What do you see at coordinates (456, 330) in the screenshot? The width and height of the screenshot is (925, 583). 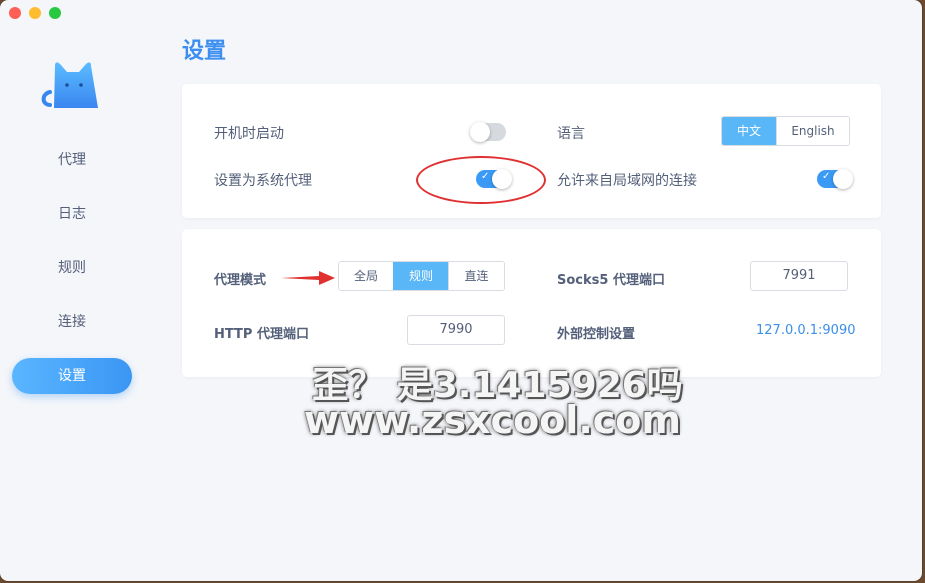 I see `http-port-input: 7990` at bounding box center [456, 330].